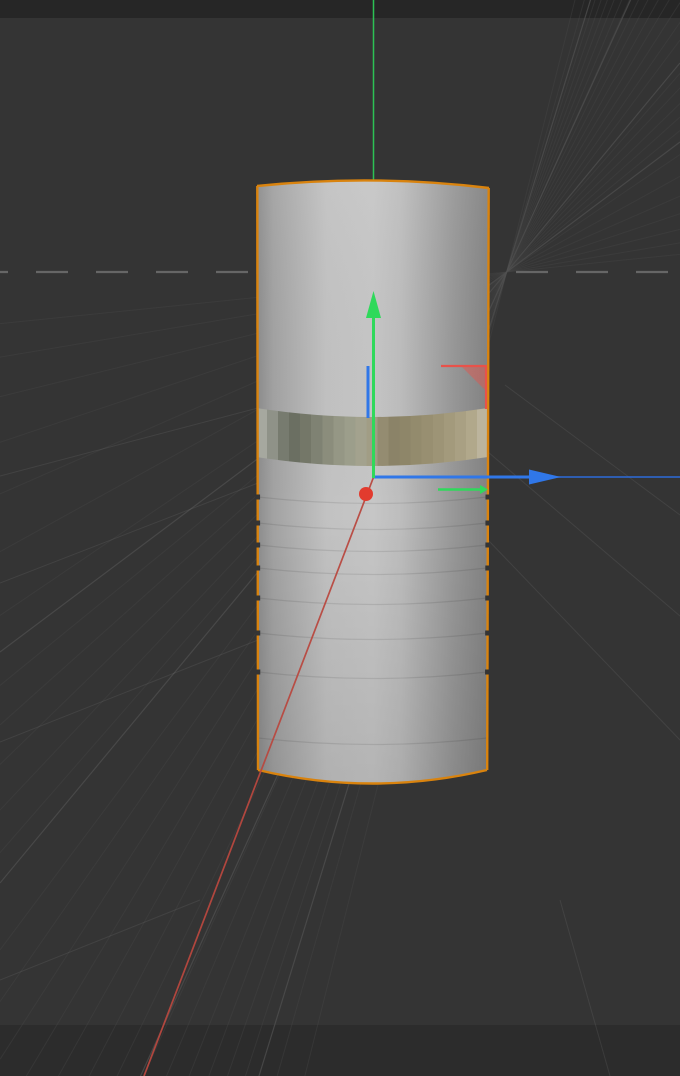  Describe the element at coordinates (488, 479) in the screenshot. I see `outline-right-edge` at that location.